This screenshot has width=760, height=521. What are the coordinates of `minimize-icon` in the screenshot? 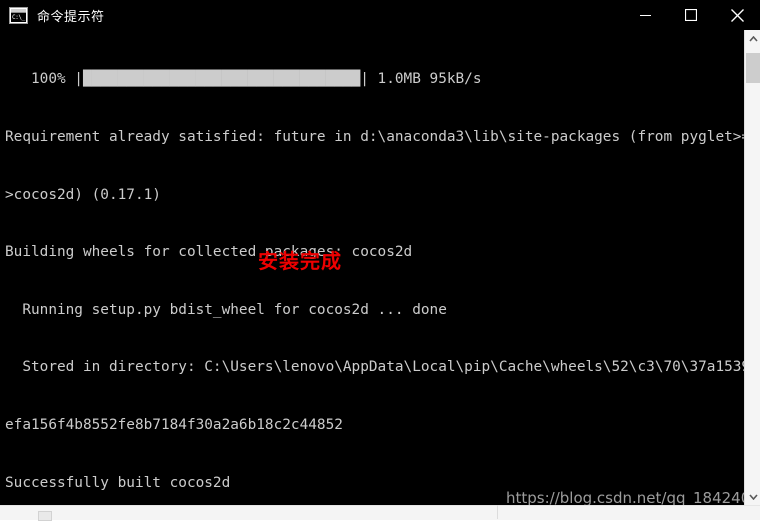 It's located at (645, 15).